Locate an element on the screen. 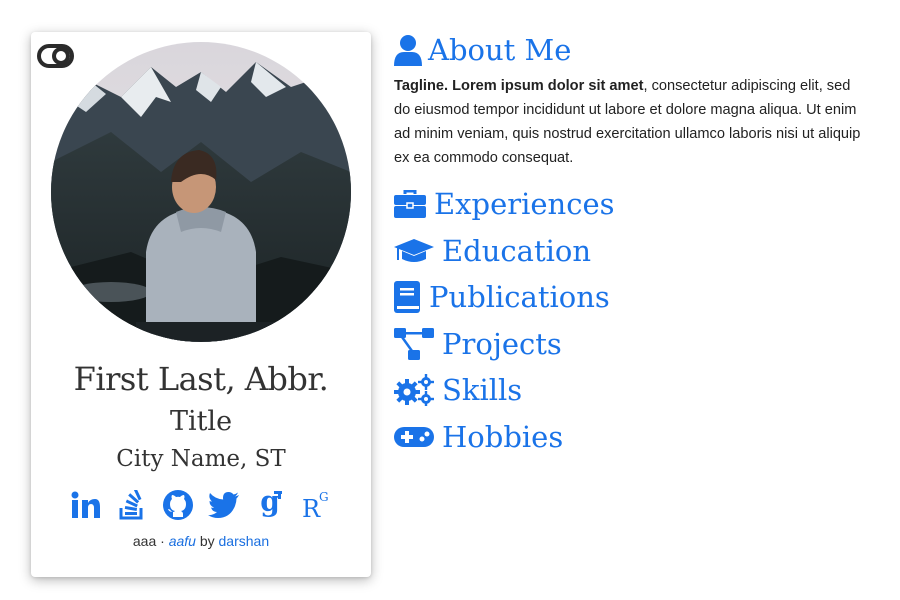 Image resolution: width=900 pixels, height=600 pixels. section-hobbies-label: Hobbies is located at coordinates (503, 436).